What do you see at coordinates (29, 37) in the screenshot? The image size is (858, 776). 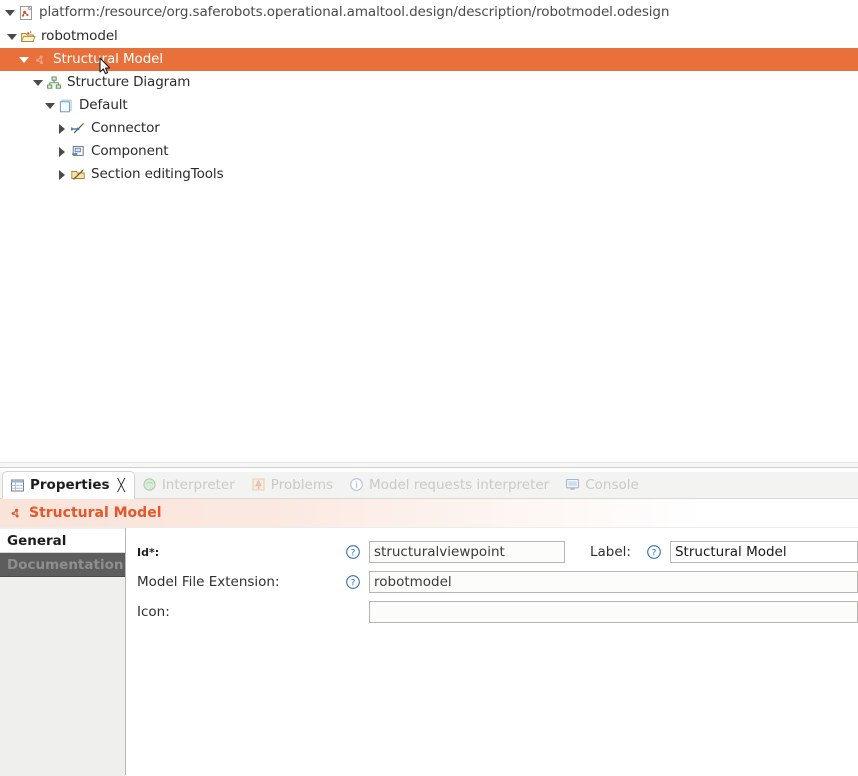 I see `viewpoint-folder-icon` at bounding box center [29, 37].